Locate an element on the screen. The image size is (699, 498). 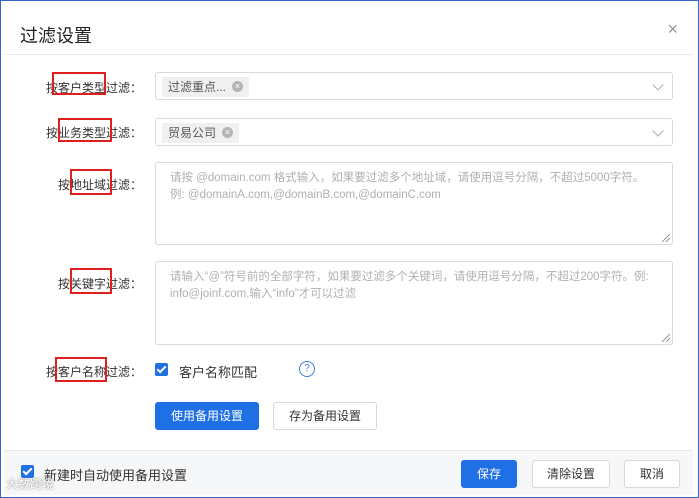
clear-settings-button: 清除设置 is located at coordinates (571, 474).